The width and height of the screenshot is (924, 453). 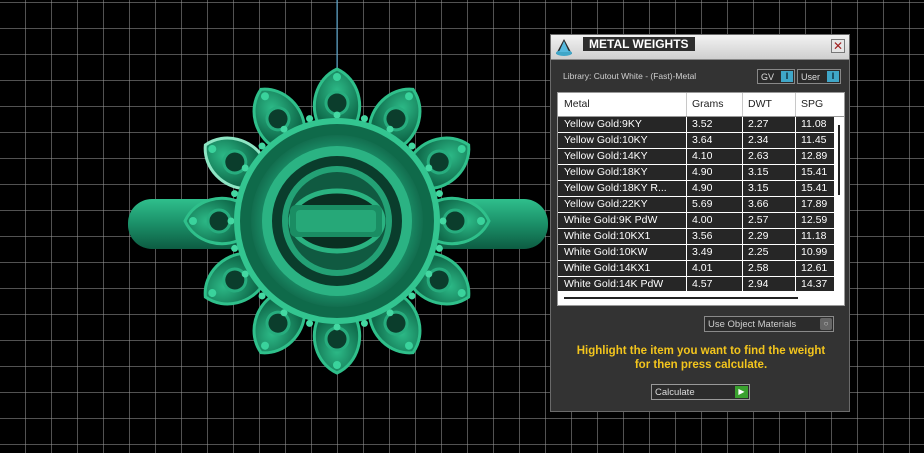 What do you see at coordinates (814, 204) in the screenshot?
I see `cell-spg: 17.89` at bounding box center [814, 204].